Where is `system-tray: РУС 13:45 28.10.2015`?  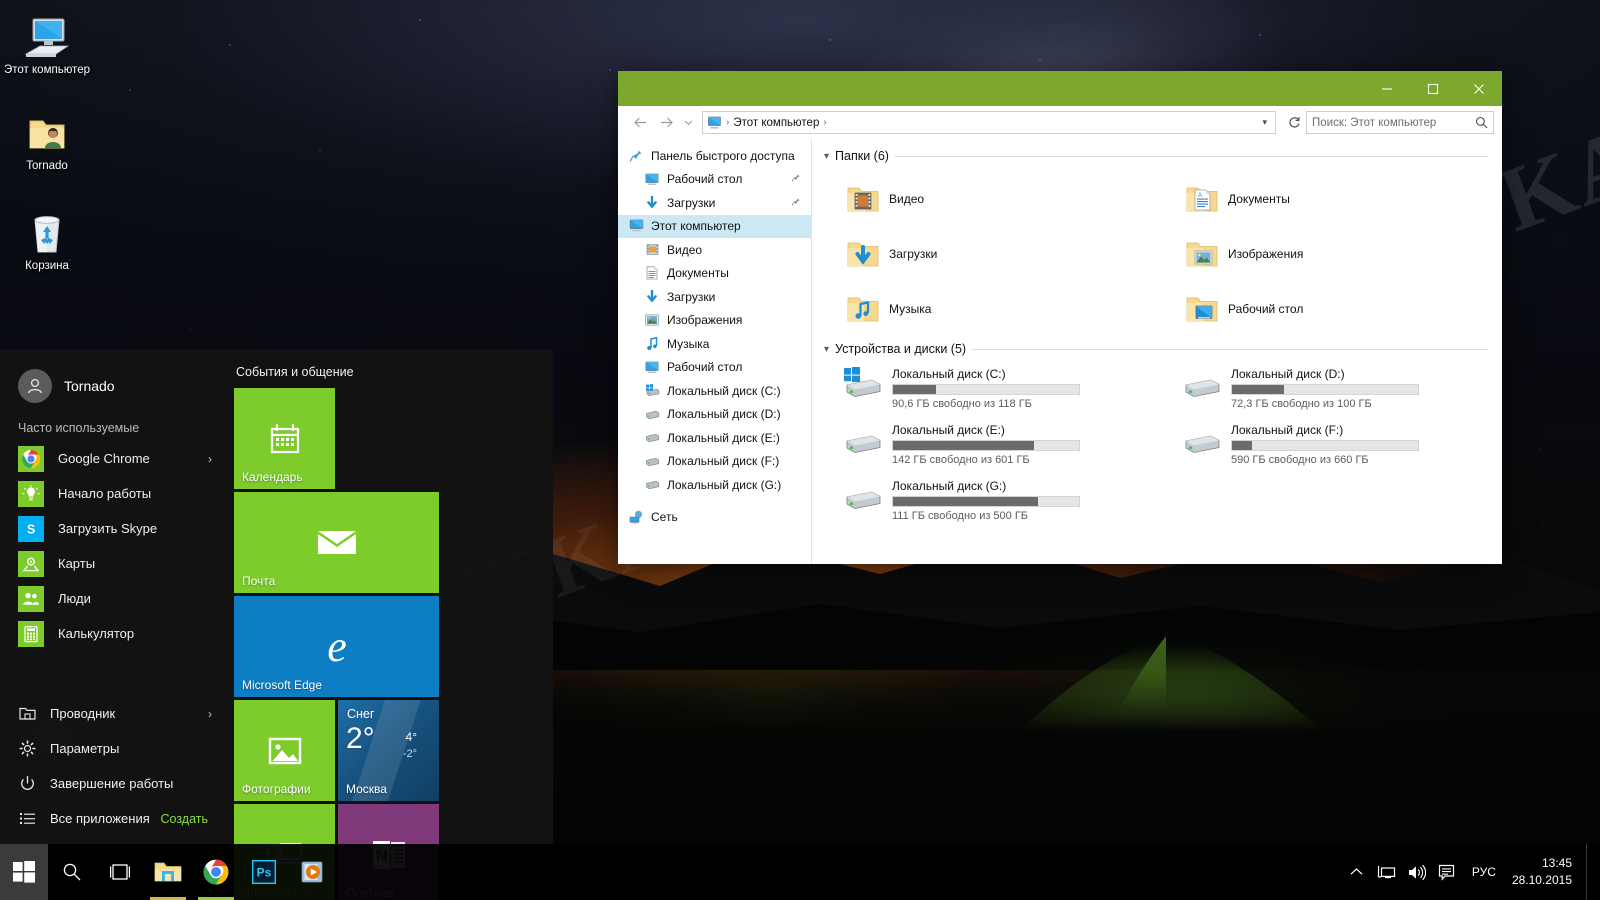 system-tray: РУС 13:45 28.10.2015 is located at coordinates (1471, 872).